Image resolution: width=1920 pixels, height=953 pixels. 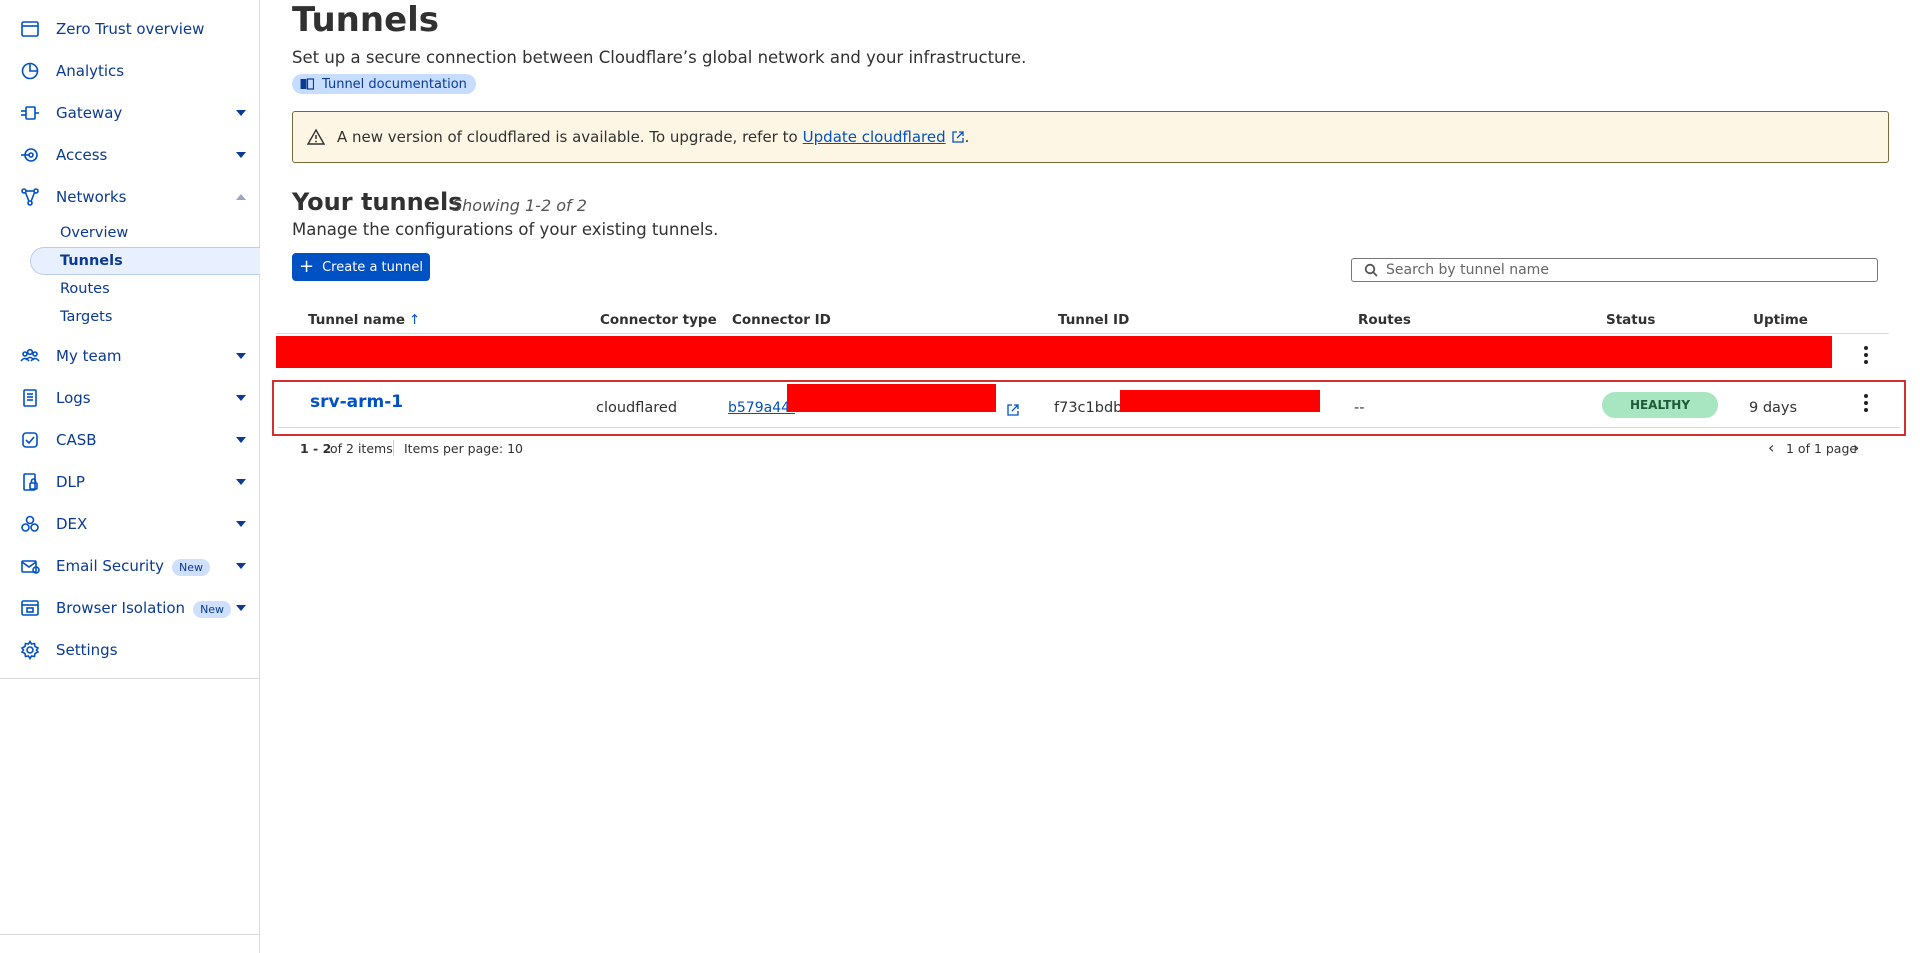 I want to click on tunnel-documentation-link: Tunnel documentation, so click(x=384, y=84).